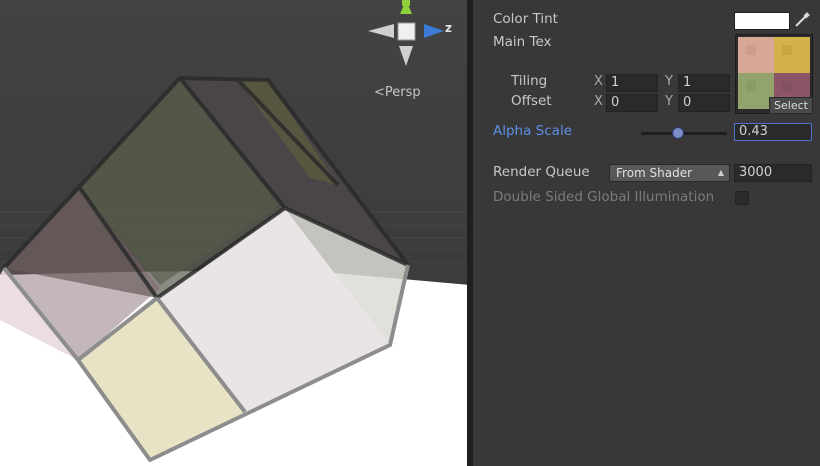  I want to click on double-sided-gi-checkbox, so click(742, 198).